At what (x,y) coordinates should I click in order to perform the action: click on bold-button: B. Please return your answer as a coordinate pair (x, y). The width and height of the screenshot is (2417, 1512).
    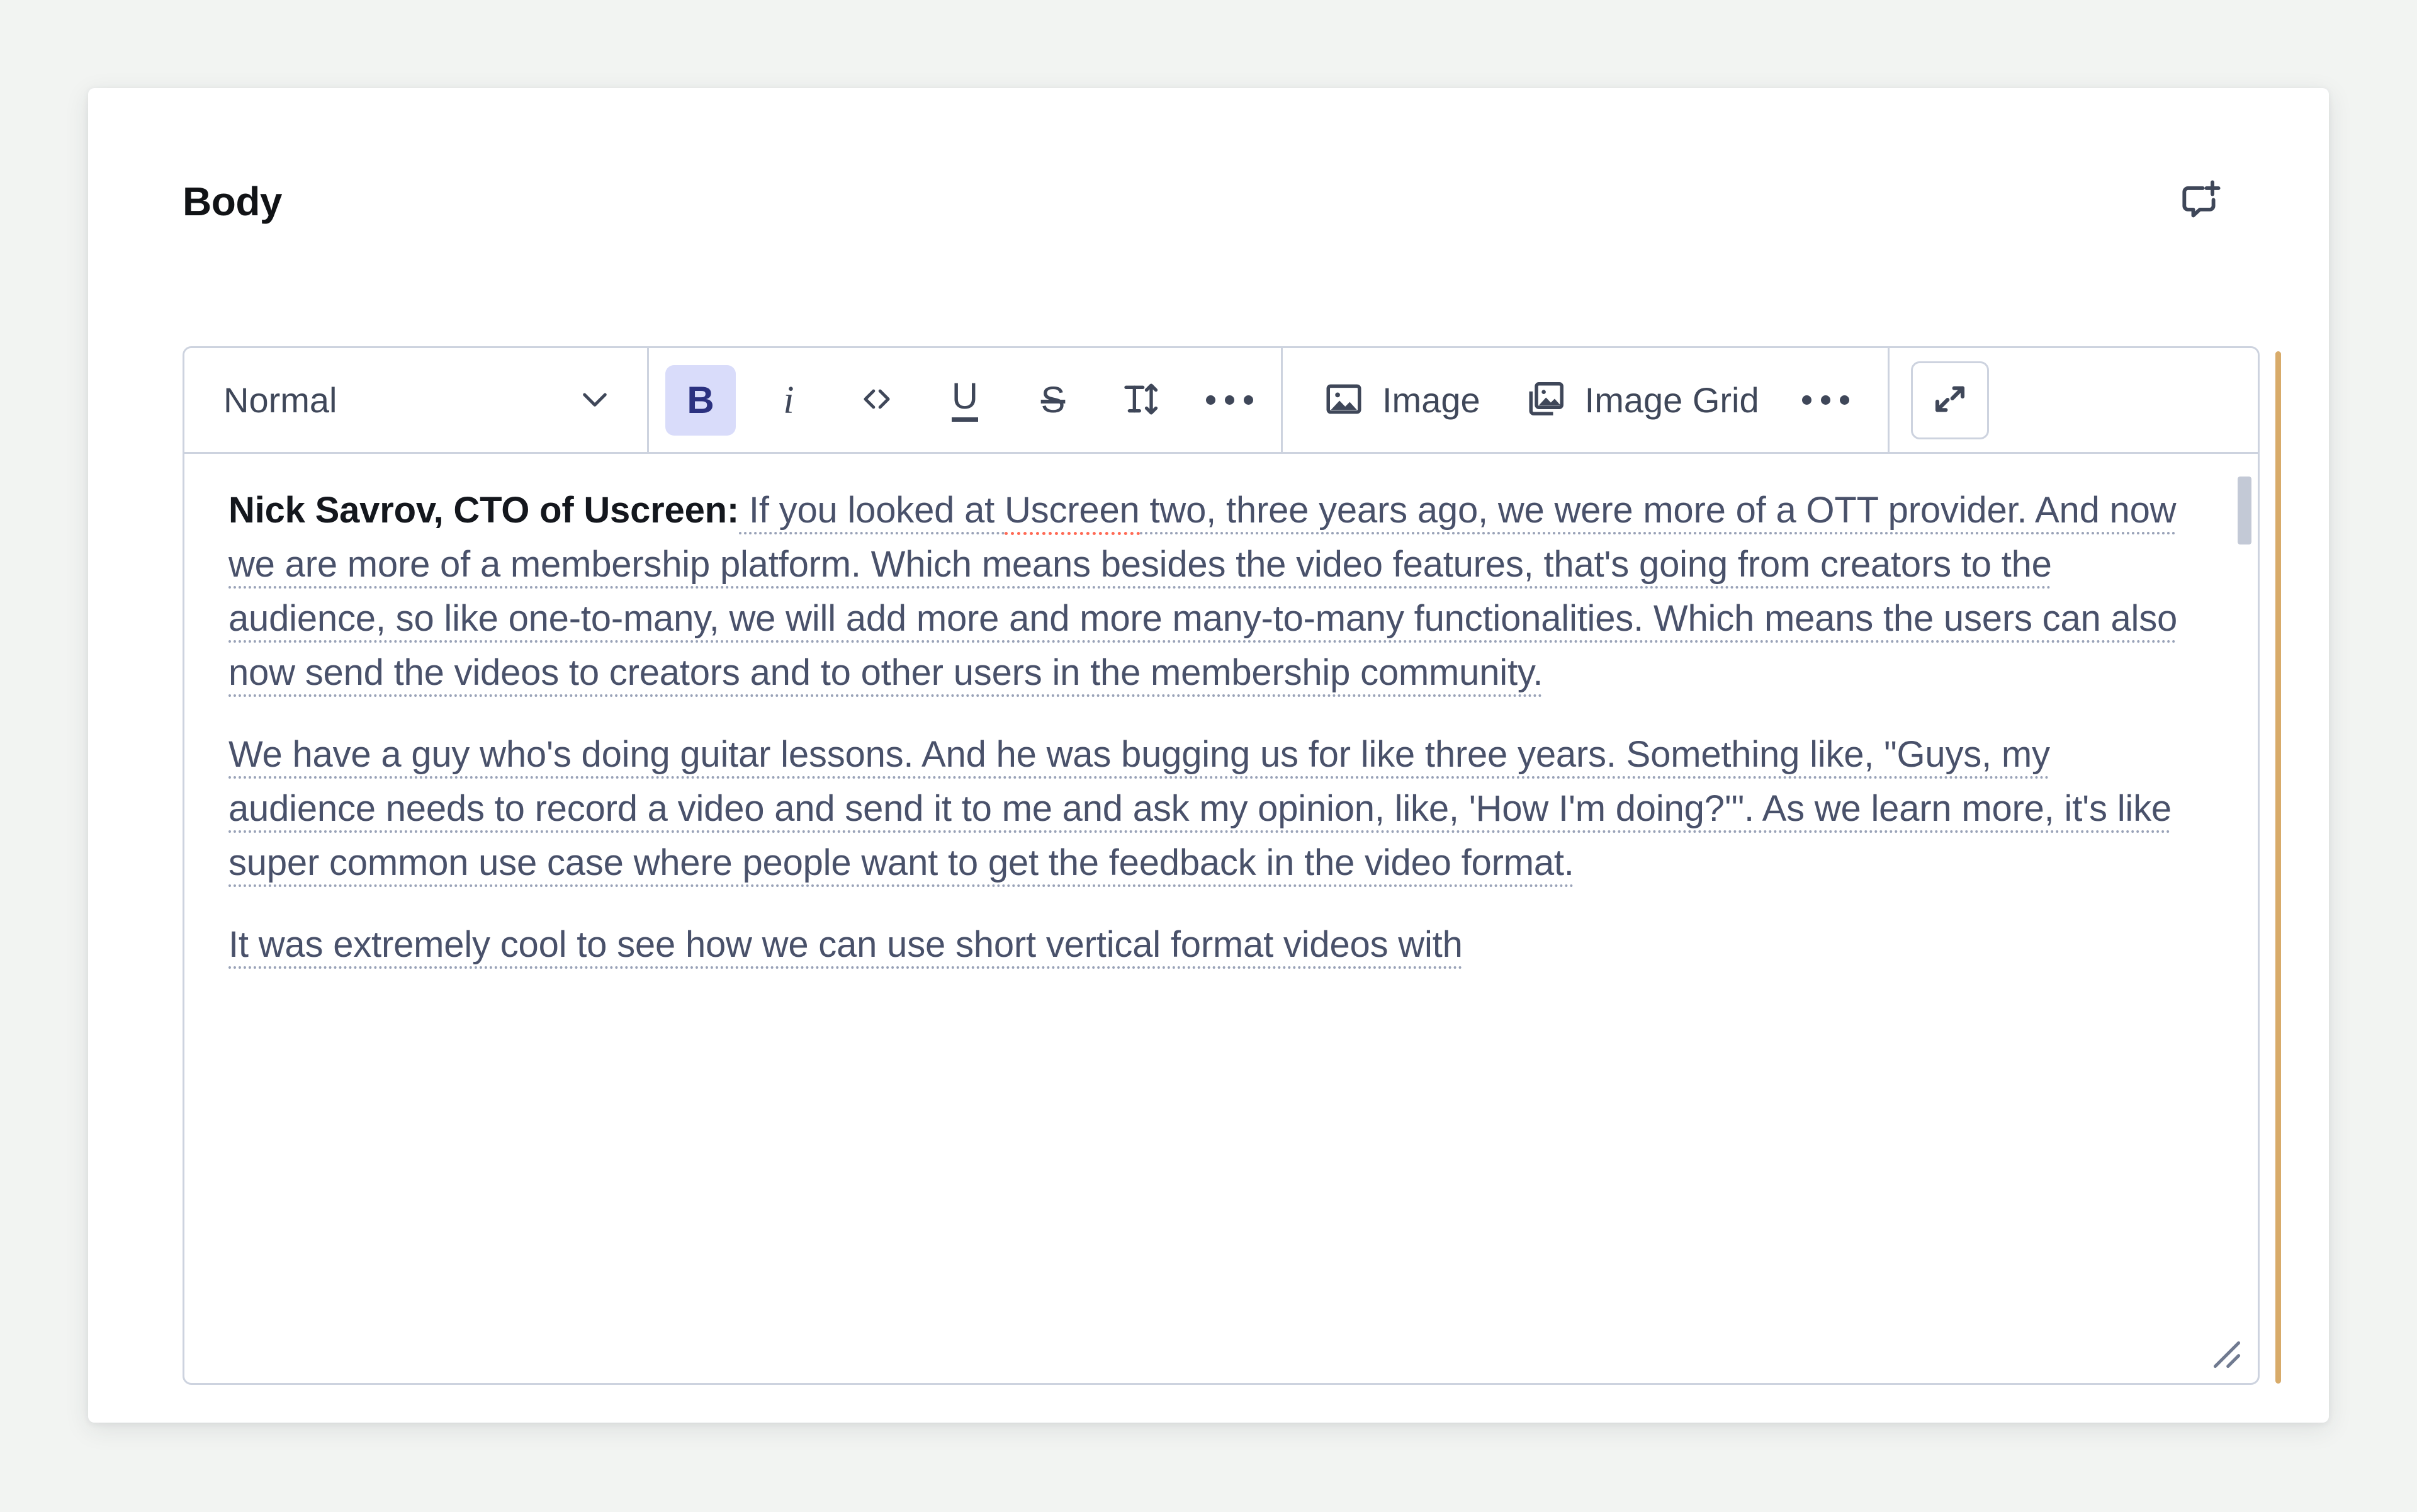
    Looking at the image, I should click on (700, 400).